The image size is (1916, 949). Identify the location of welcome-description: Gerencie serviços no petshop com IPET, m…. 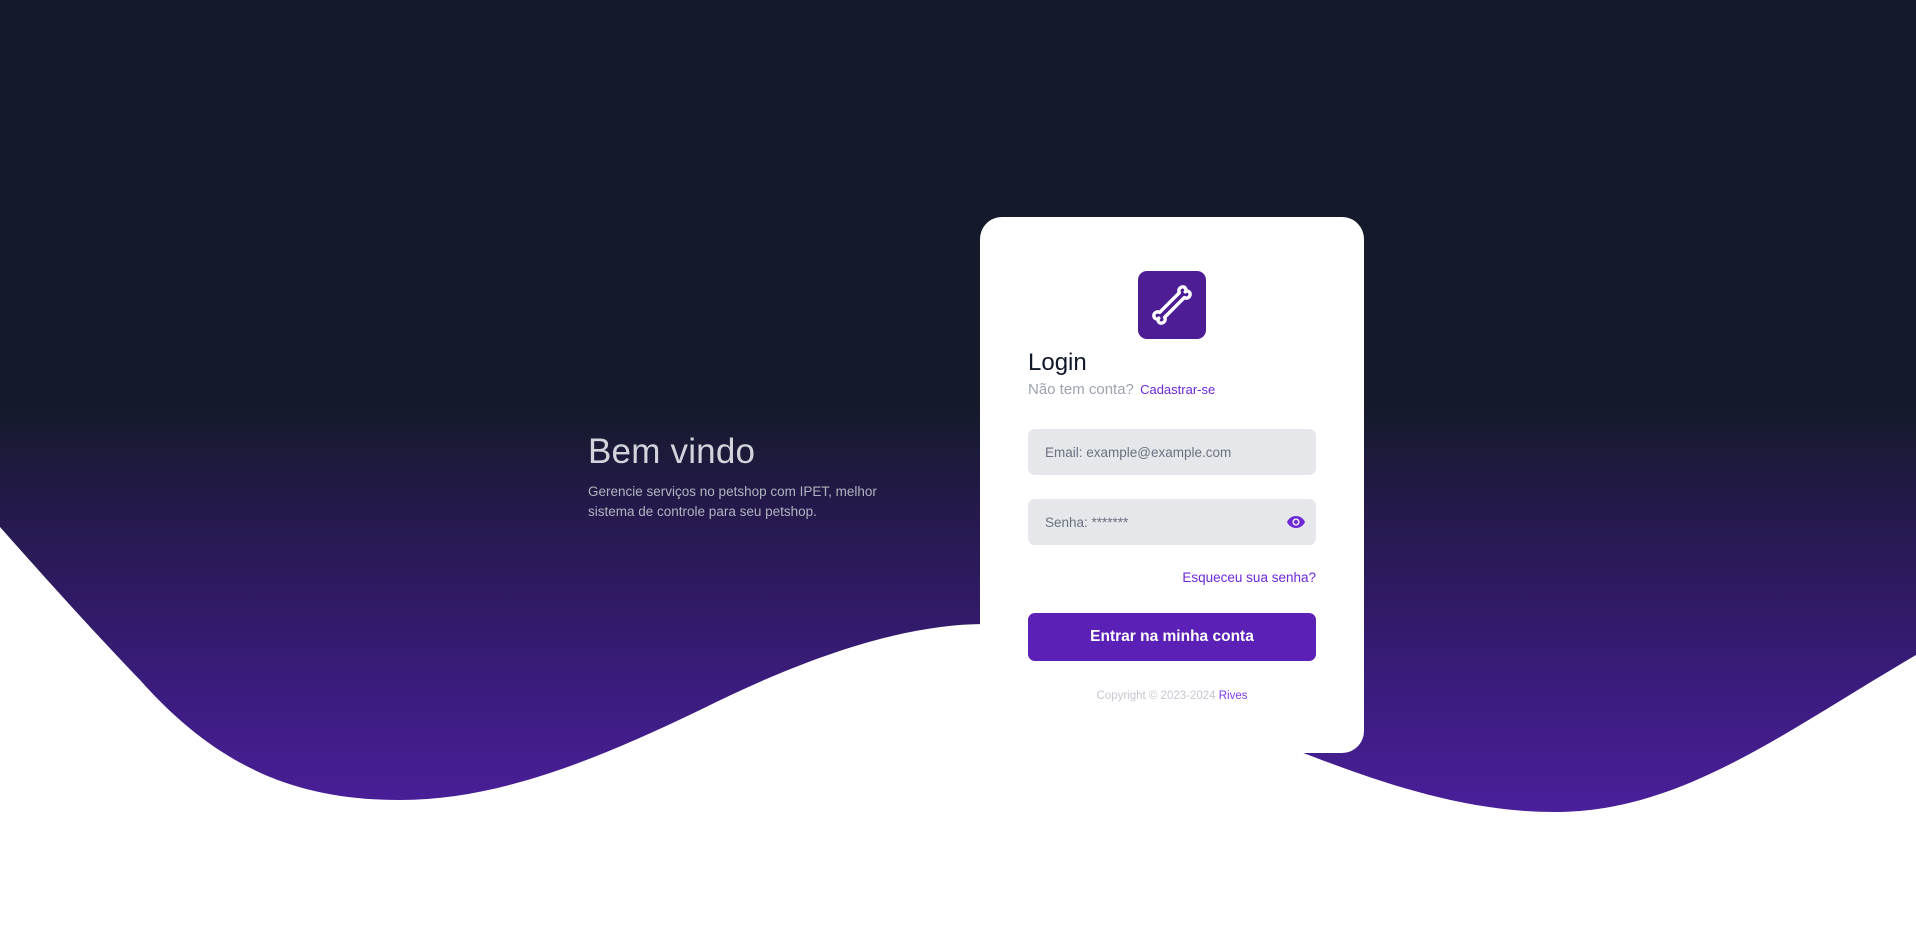
(732, 501).